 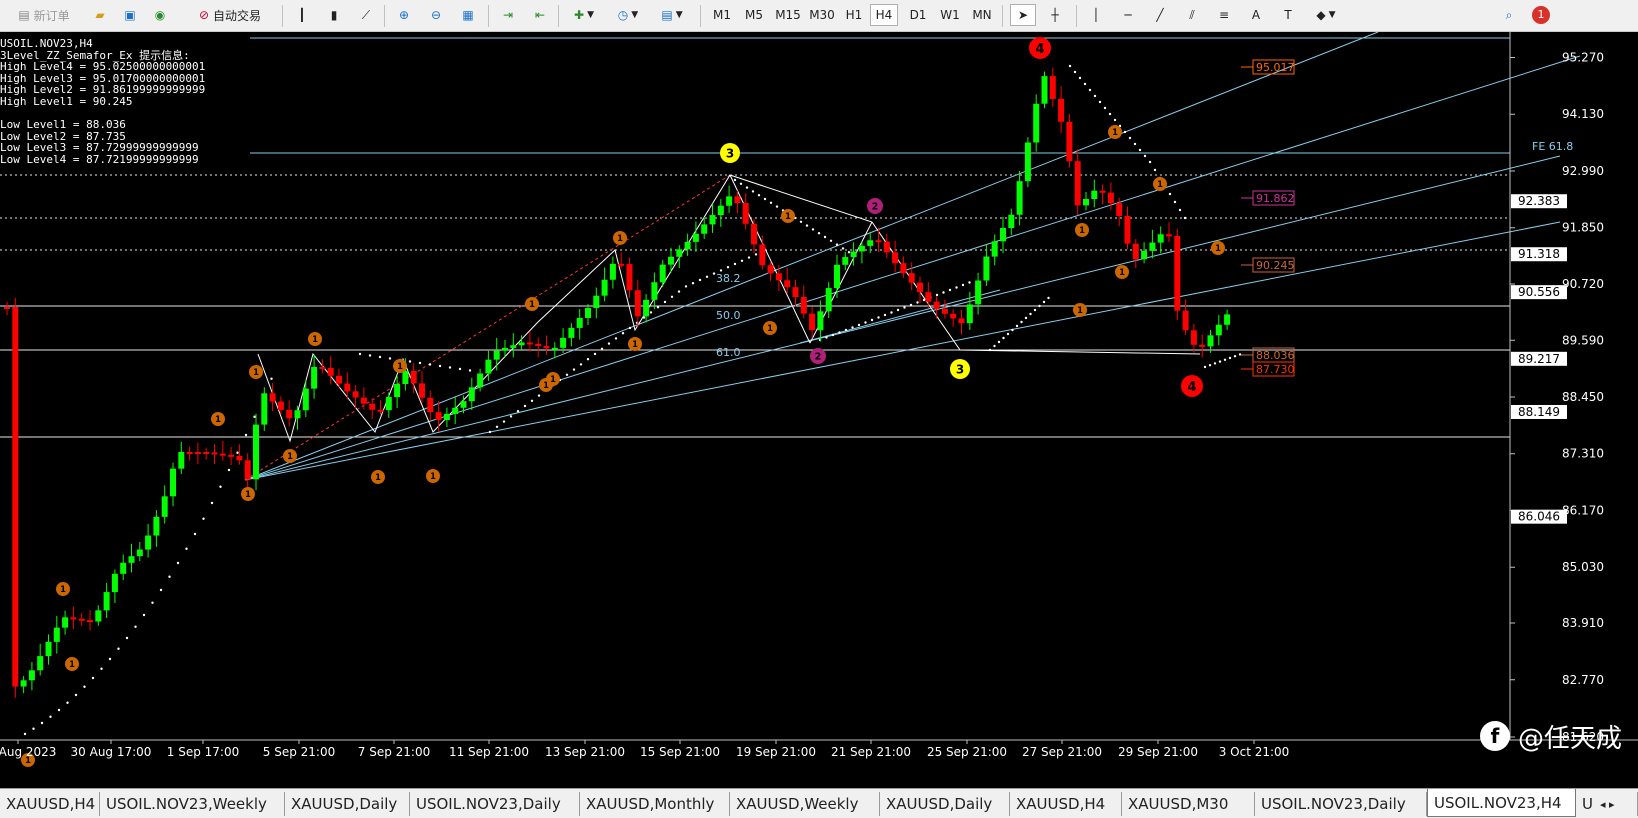 I want to click on tab-scroll-arrows-icon: ◂ ▸, so click(x=1616, y=804).